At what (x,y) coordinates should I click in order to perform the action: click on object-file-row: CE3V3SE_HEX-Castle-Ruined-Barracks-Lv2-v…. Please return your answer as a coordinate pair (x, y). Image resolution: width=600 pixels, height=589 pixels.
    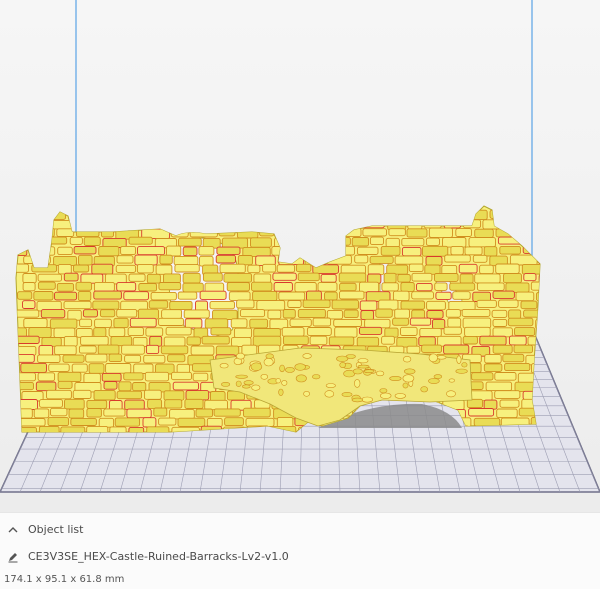
    Looking at the image, I should click on (147, 557).